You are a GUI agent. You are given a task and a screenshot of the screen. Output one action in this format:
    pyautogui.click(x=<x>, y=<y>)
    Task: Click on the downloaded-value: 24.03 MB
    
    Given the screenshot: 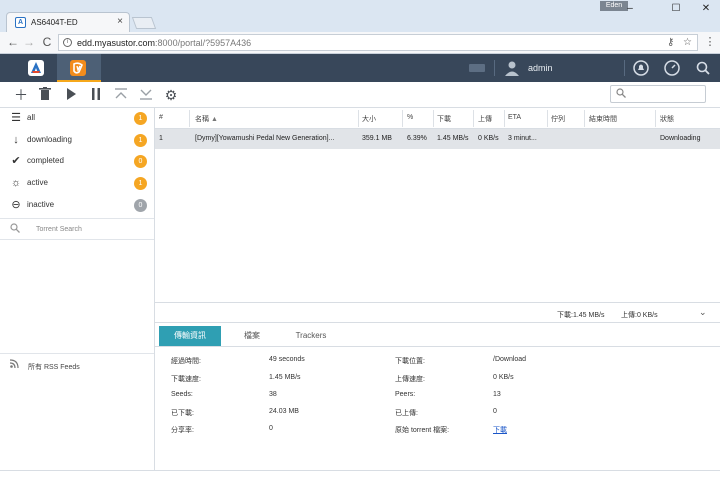 What is the action you would take?
    pyautogui.click(x=284, y=411)
    